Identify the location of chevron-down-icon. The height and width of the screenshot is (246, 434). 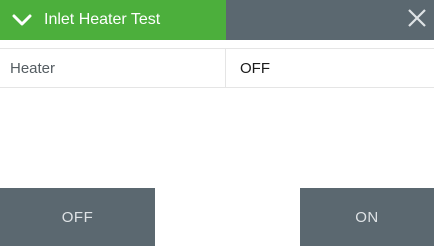
(22, 20).